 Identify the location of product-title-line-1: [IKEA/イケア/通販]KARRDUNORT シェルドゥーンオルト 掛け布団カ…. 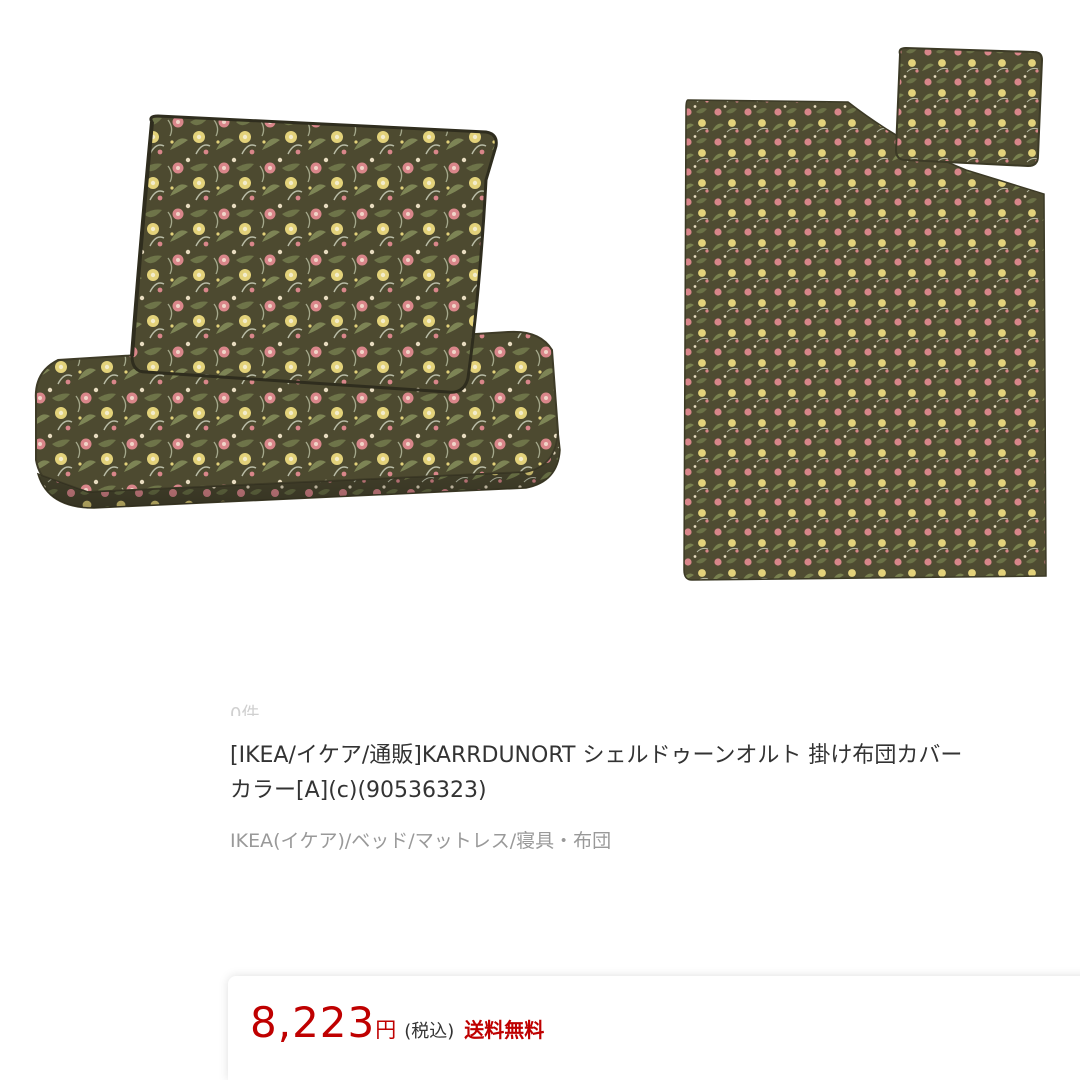
(655, 755).